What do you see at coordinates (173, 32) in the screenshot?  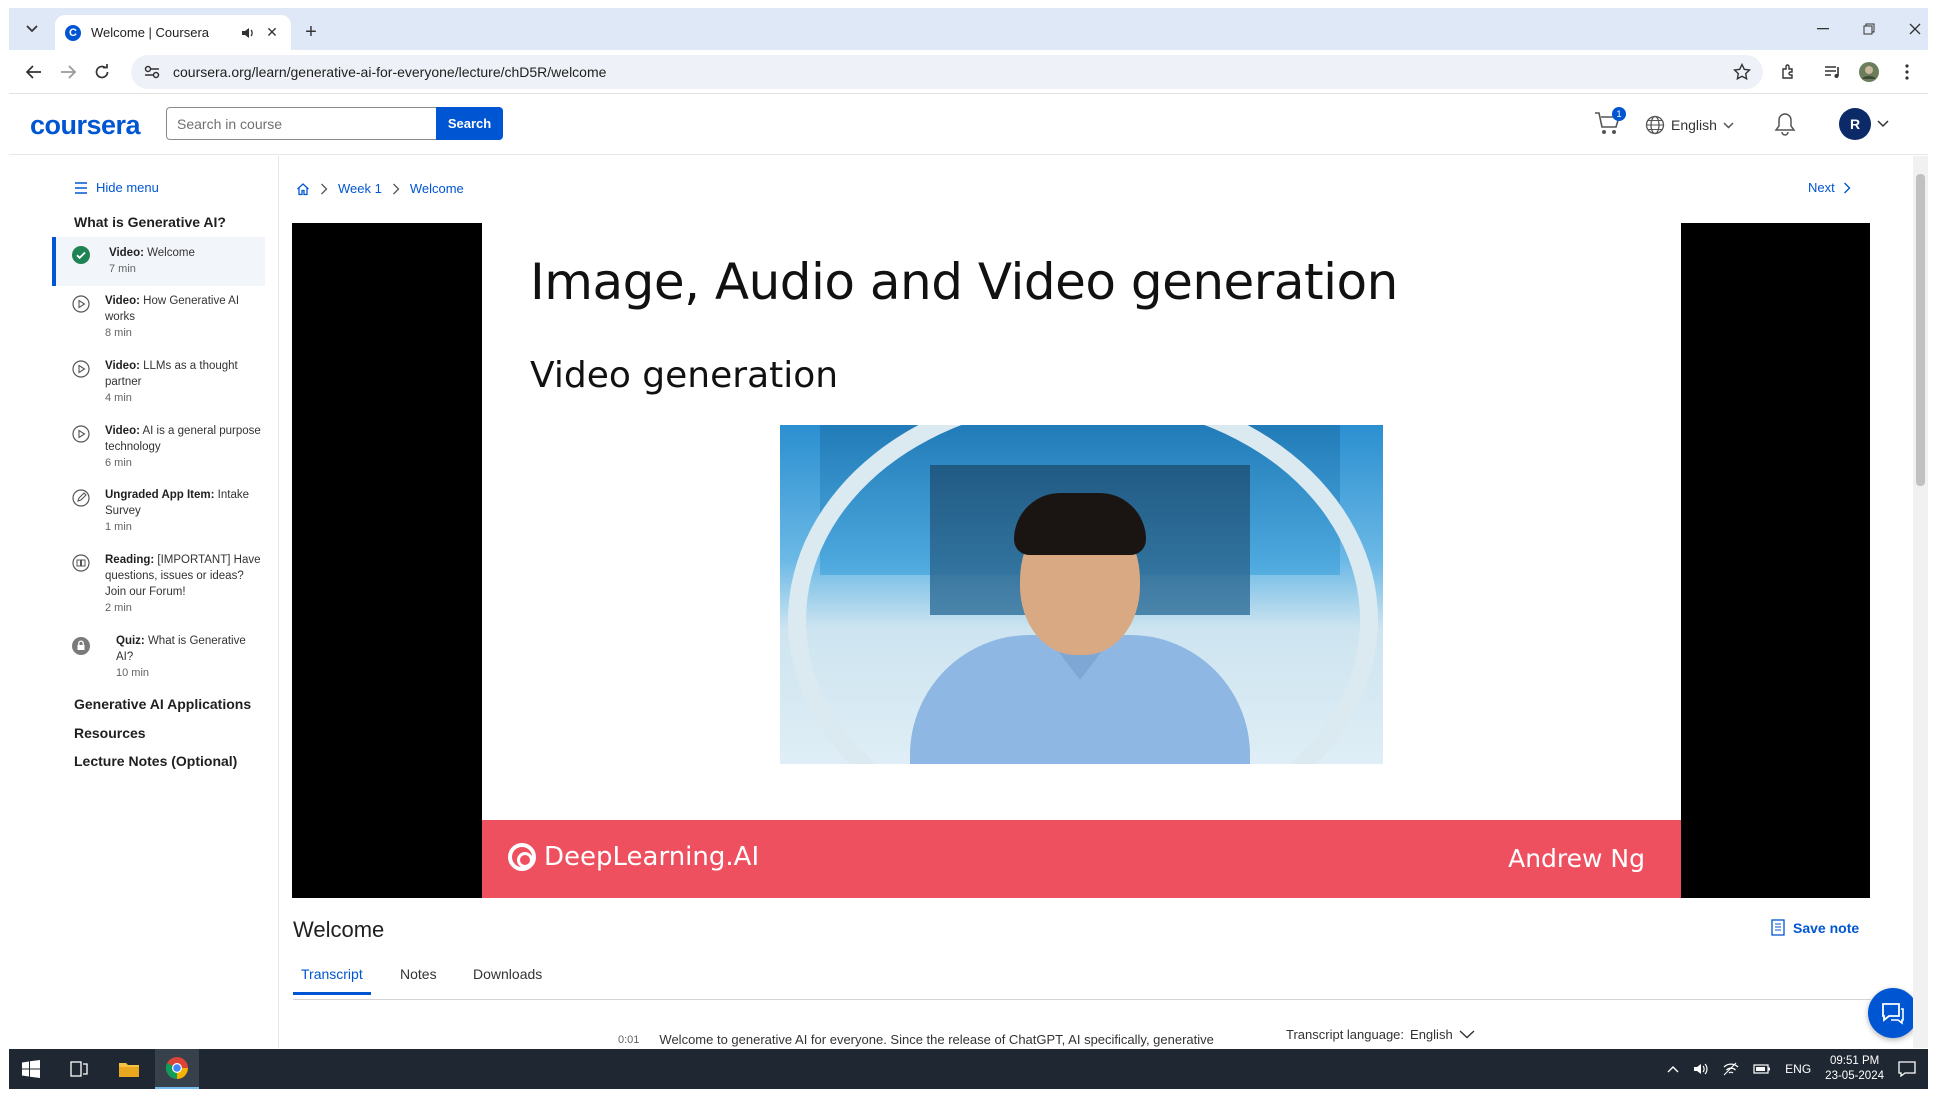 I see `browser-tab-active: C Welcome | Coursera ✕` at bounding box center [173, 32].